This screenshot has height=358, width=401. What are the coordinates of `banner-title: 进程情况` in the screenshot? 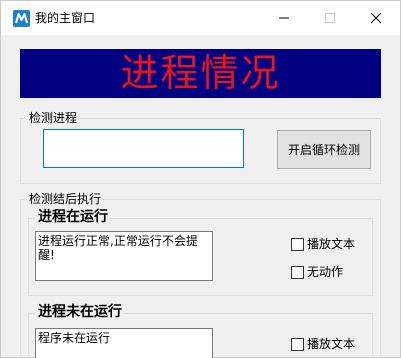 It's located at (200, 73).